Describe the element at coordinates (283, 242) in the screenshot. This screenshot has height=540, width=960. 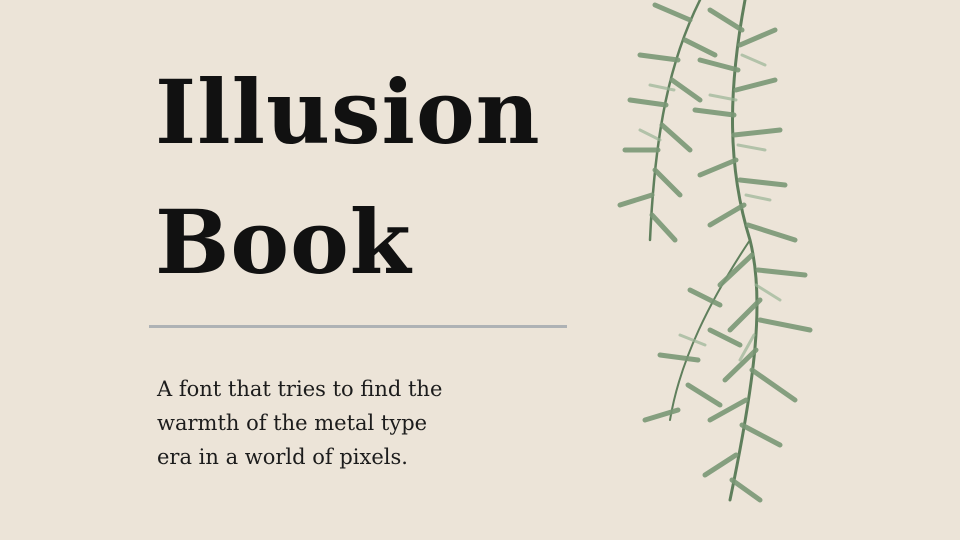
I see `title-line-2: Book` at that location.